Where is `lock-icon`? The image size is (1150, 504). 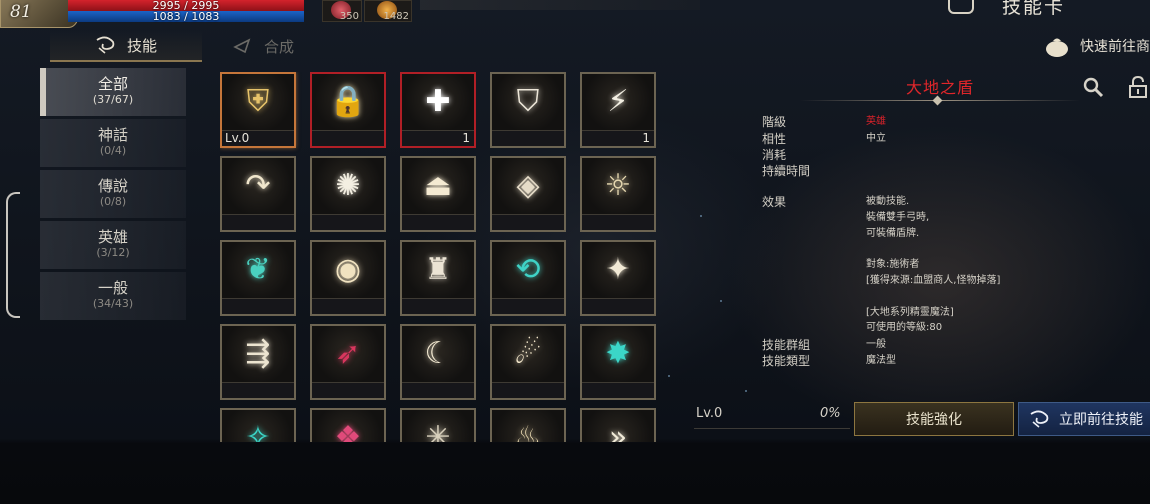
lock-icon is located at coordinates (1138, 87).